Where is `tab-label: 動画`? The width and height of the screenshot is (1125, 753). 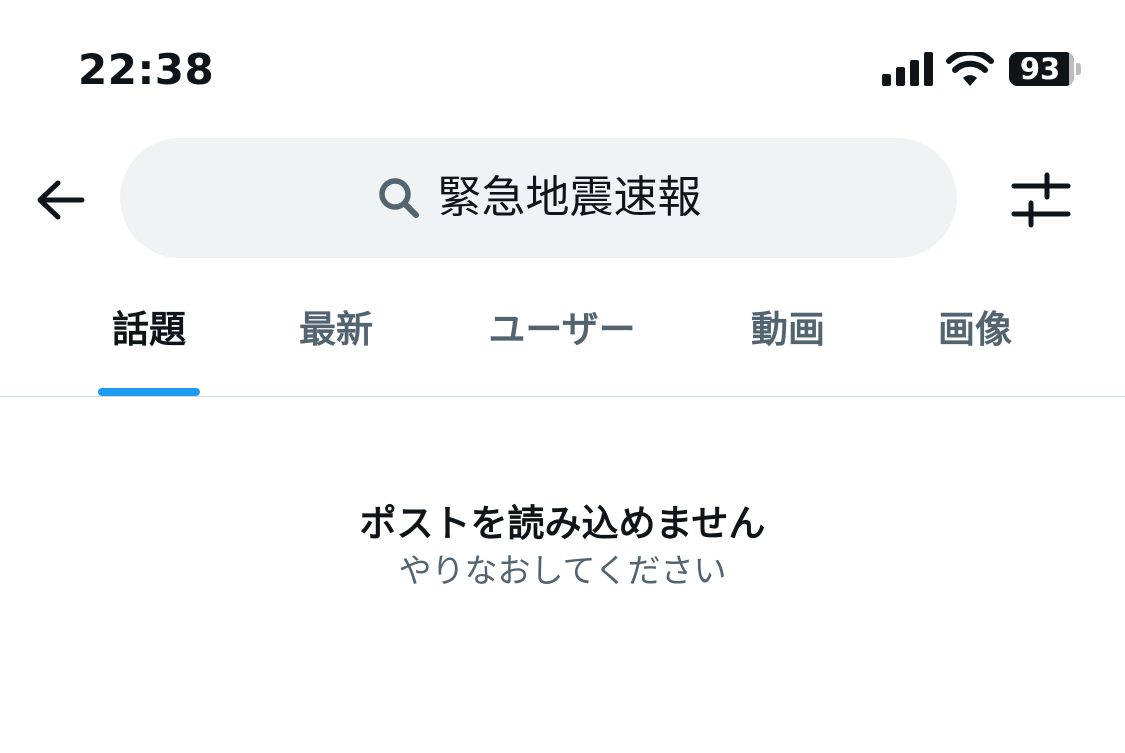
tab-label: 動画 is located at coordinates (788, 329).